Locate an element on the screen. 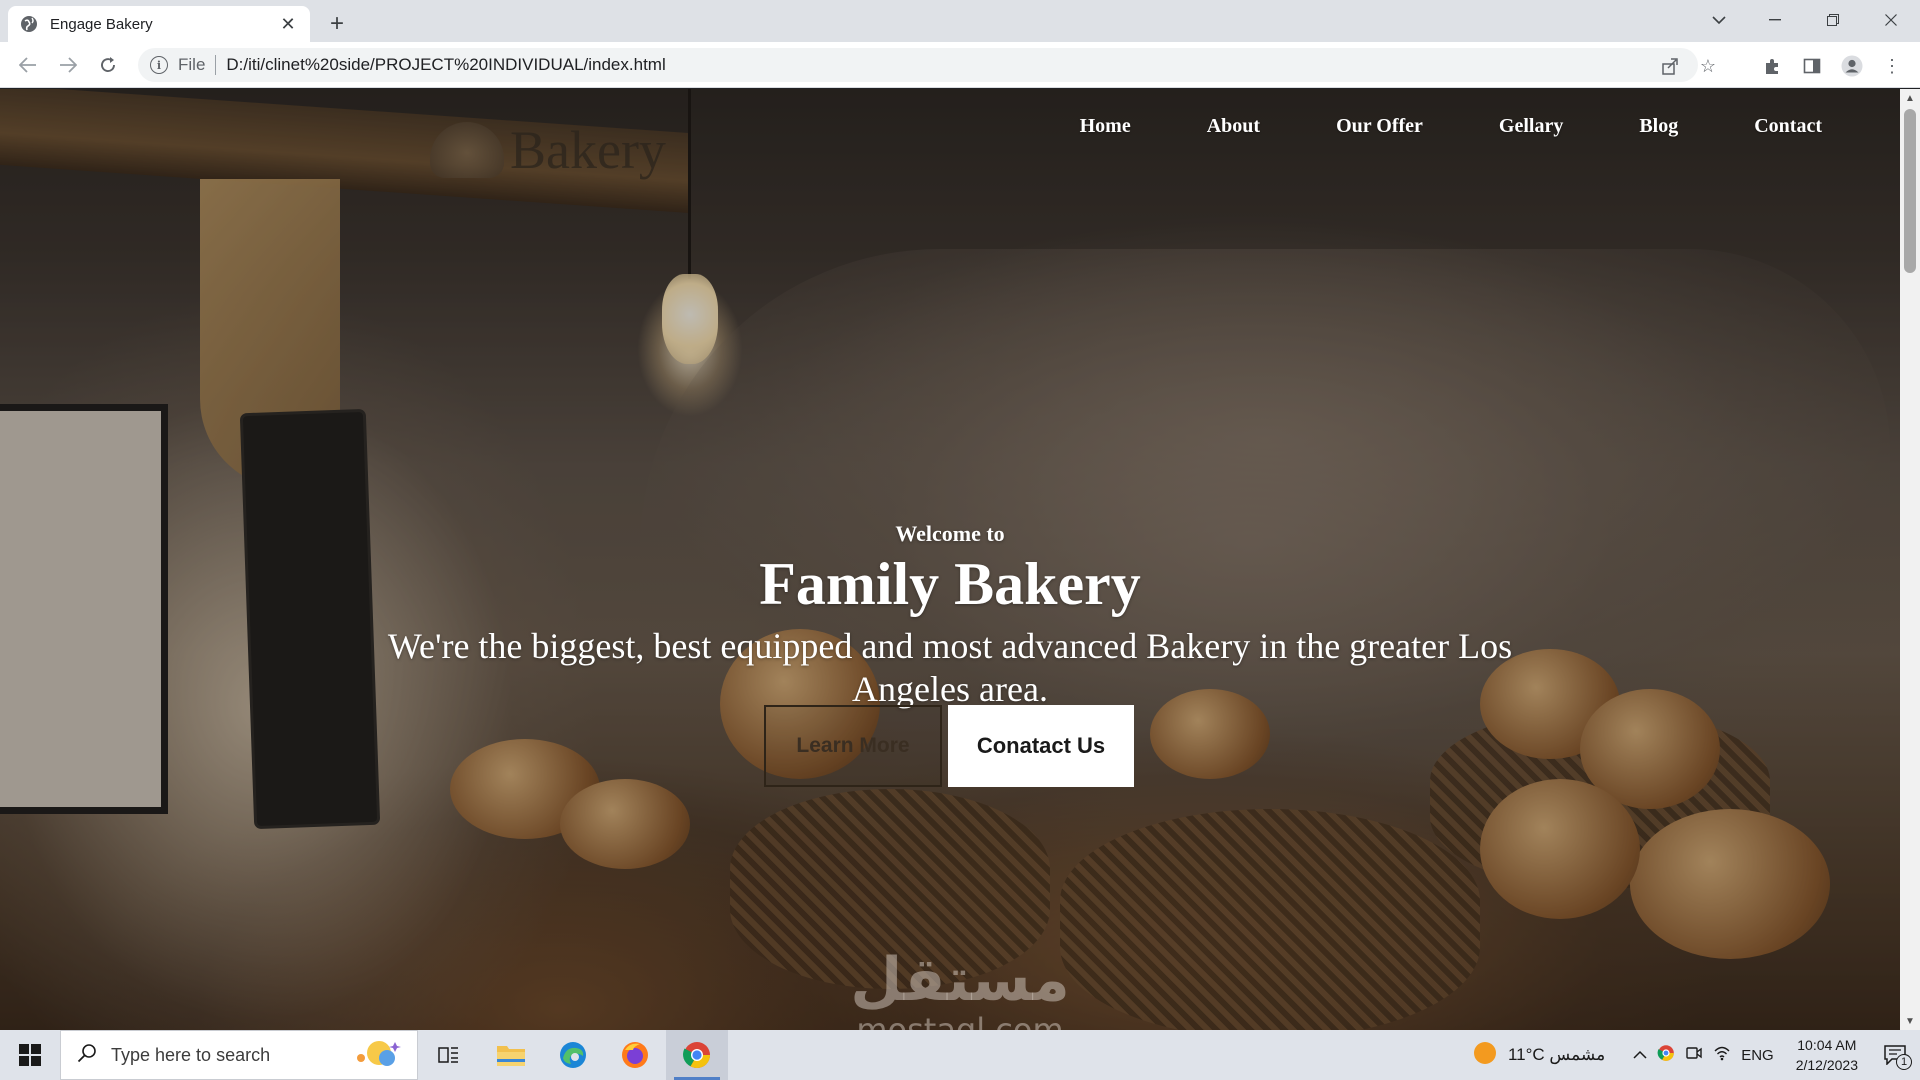  browser-tab: Engage Bakery ✕ is located at coordinates (159, 24).